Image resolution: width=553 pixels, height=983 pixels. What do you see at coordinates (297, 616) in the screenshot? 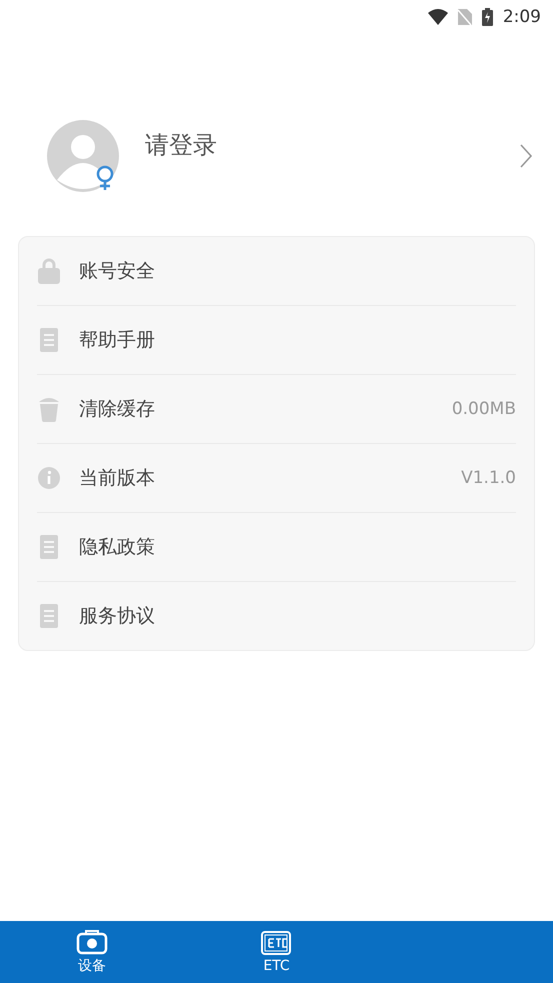
I see `settings-item: 服务协议` at bounding box center [297, 616].